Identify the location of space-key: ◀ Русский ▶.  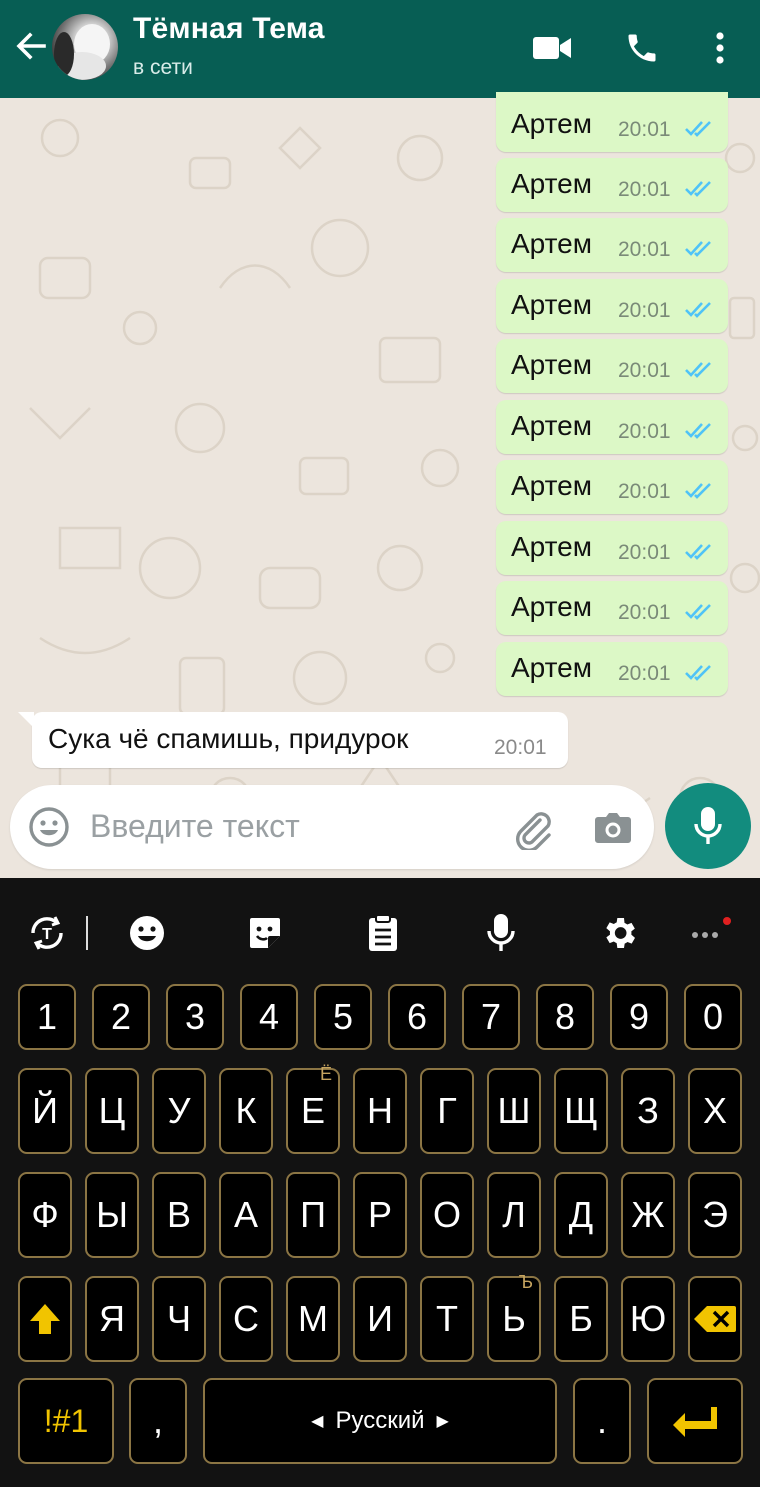
(380, 1421).